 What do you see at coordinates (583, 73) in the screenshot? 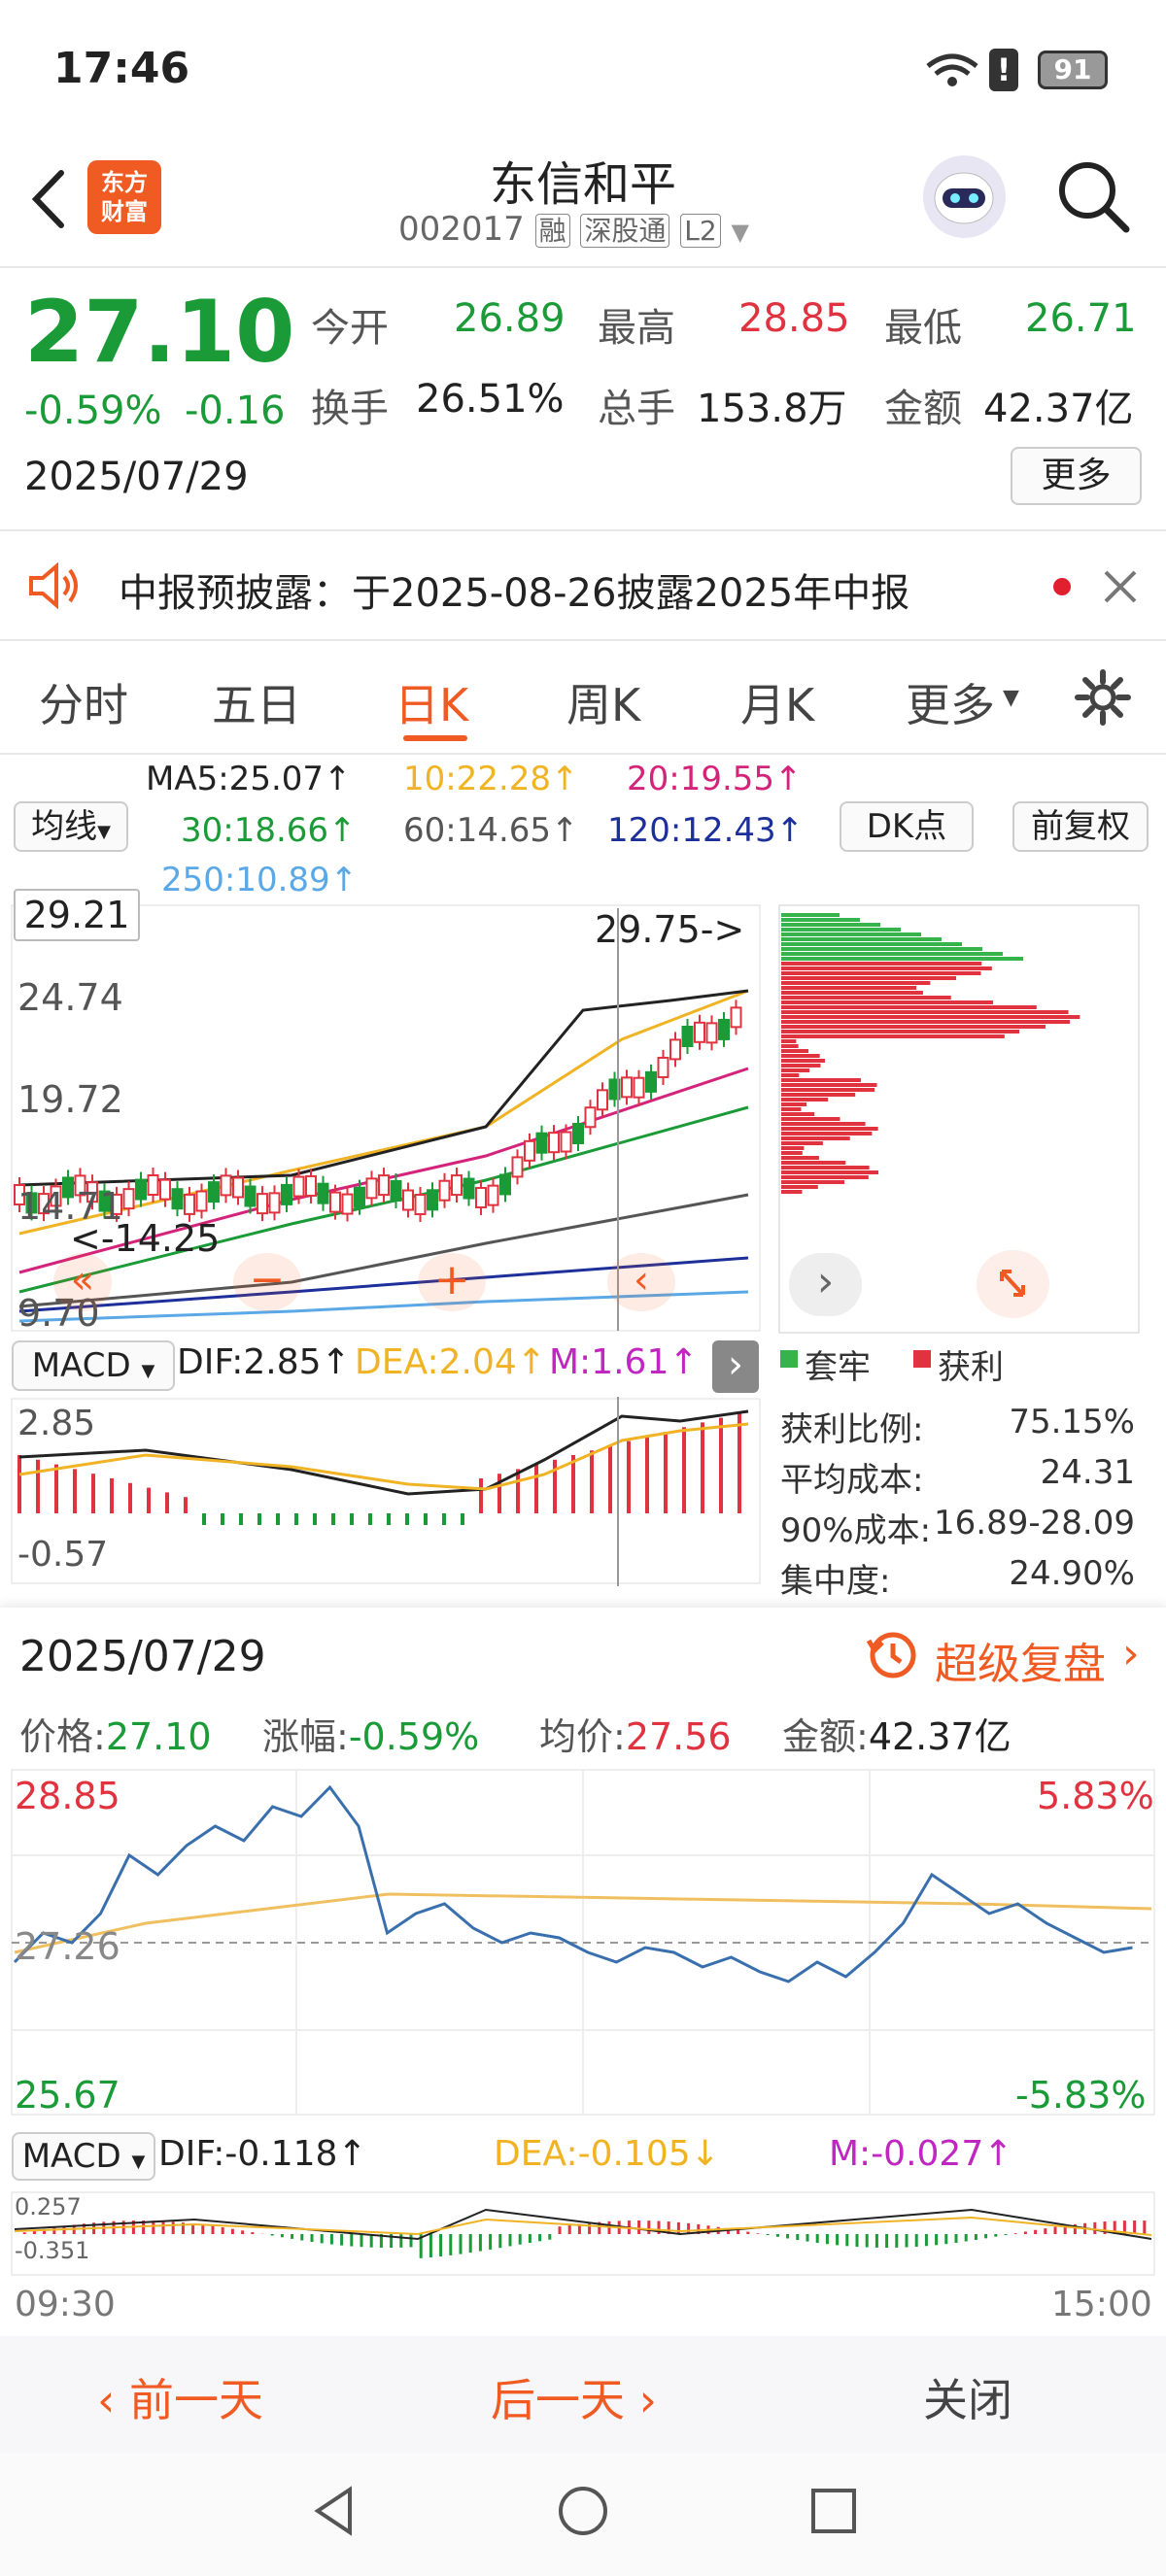
I see `status-bar: 17:46 ! 91` at bounding box center [583, 73].